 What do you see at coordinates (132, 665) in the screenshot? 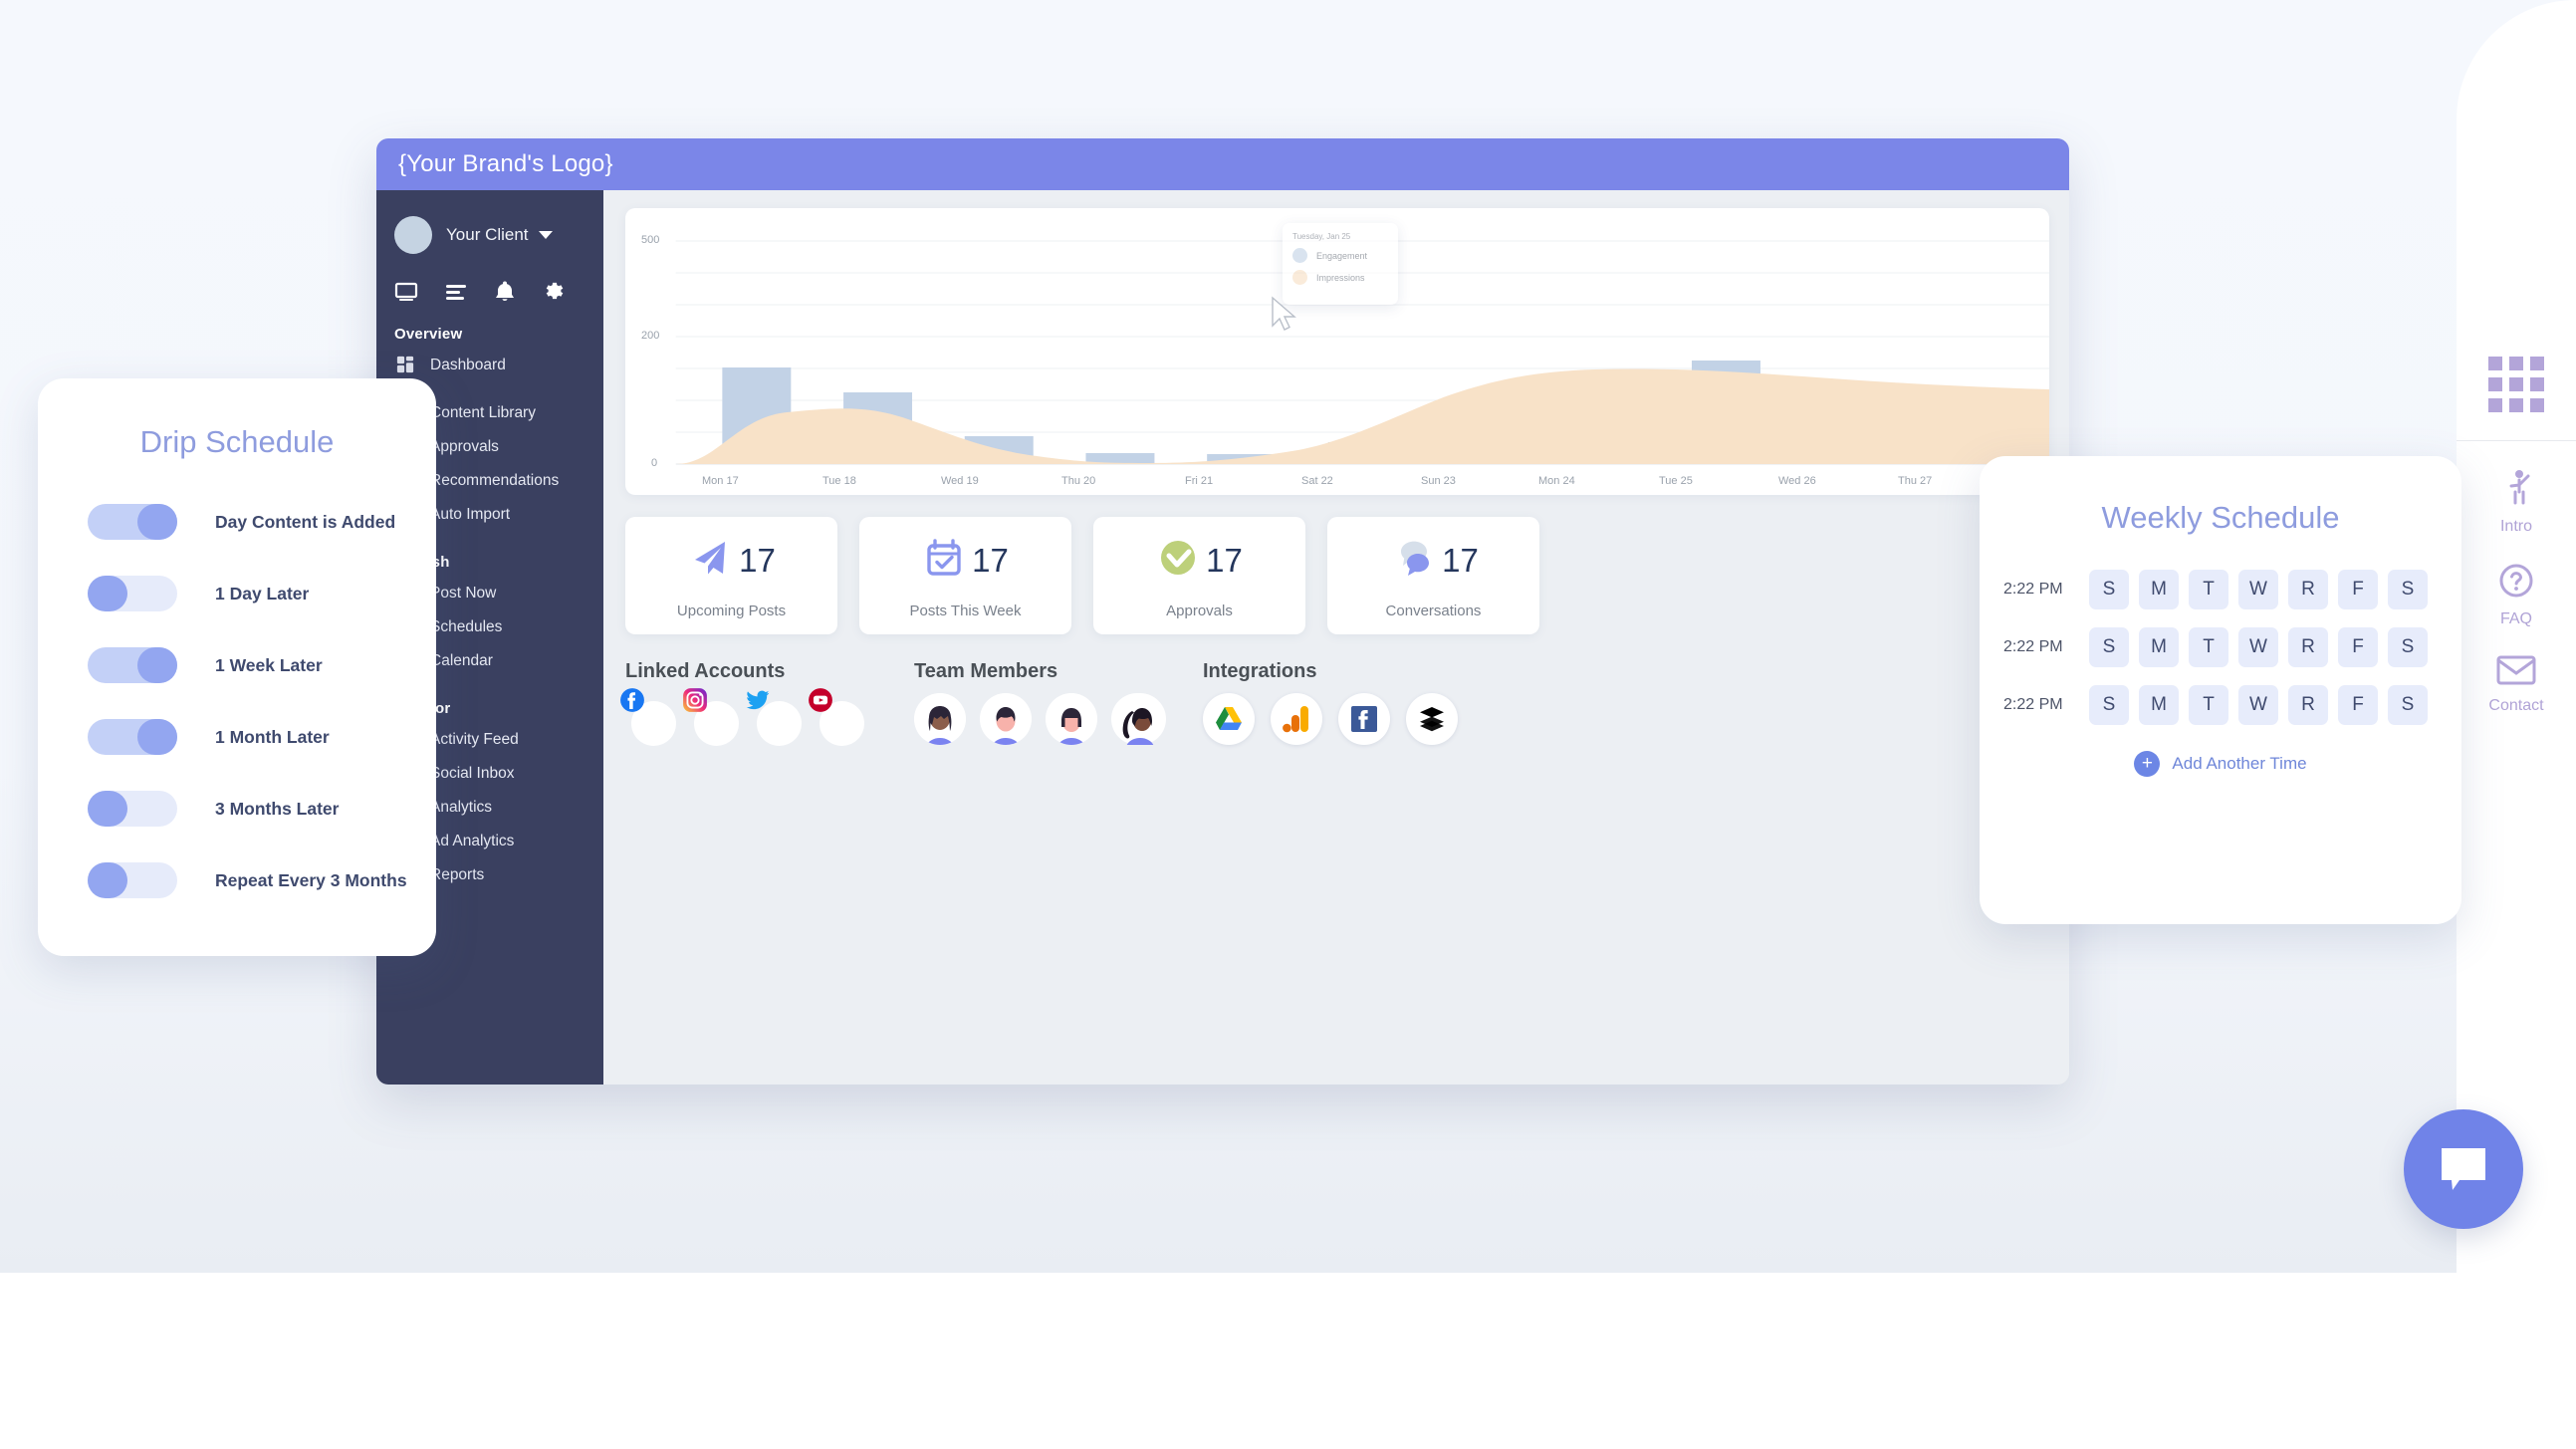
I see `drip-toggle-1-week-later` at bounding box center [132, 665].